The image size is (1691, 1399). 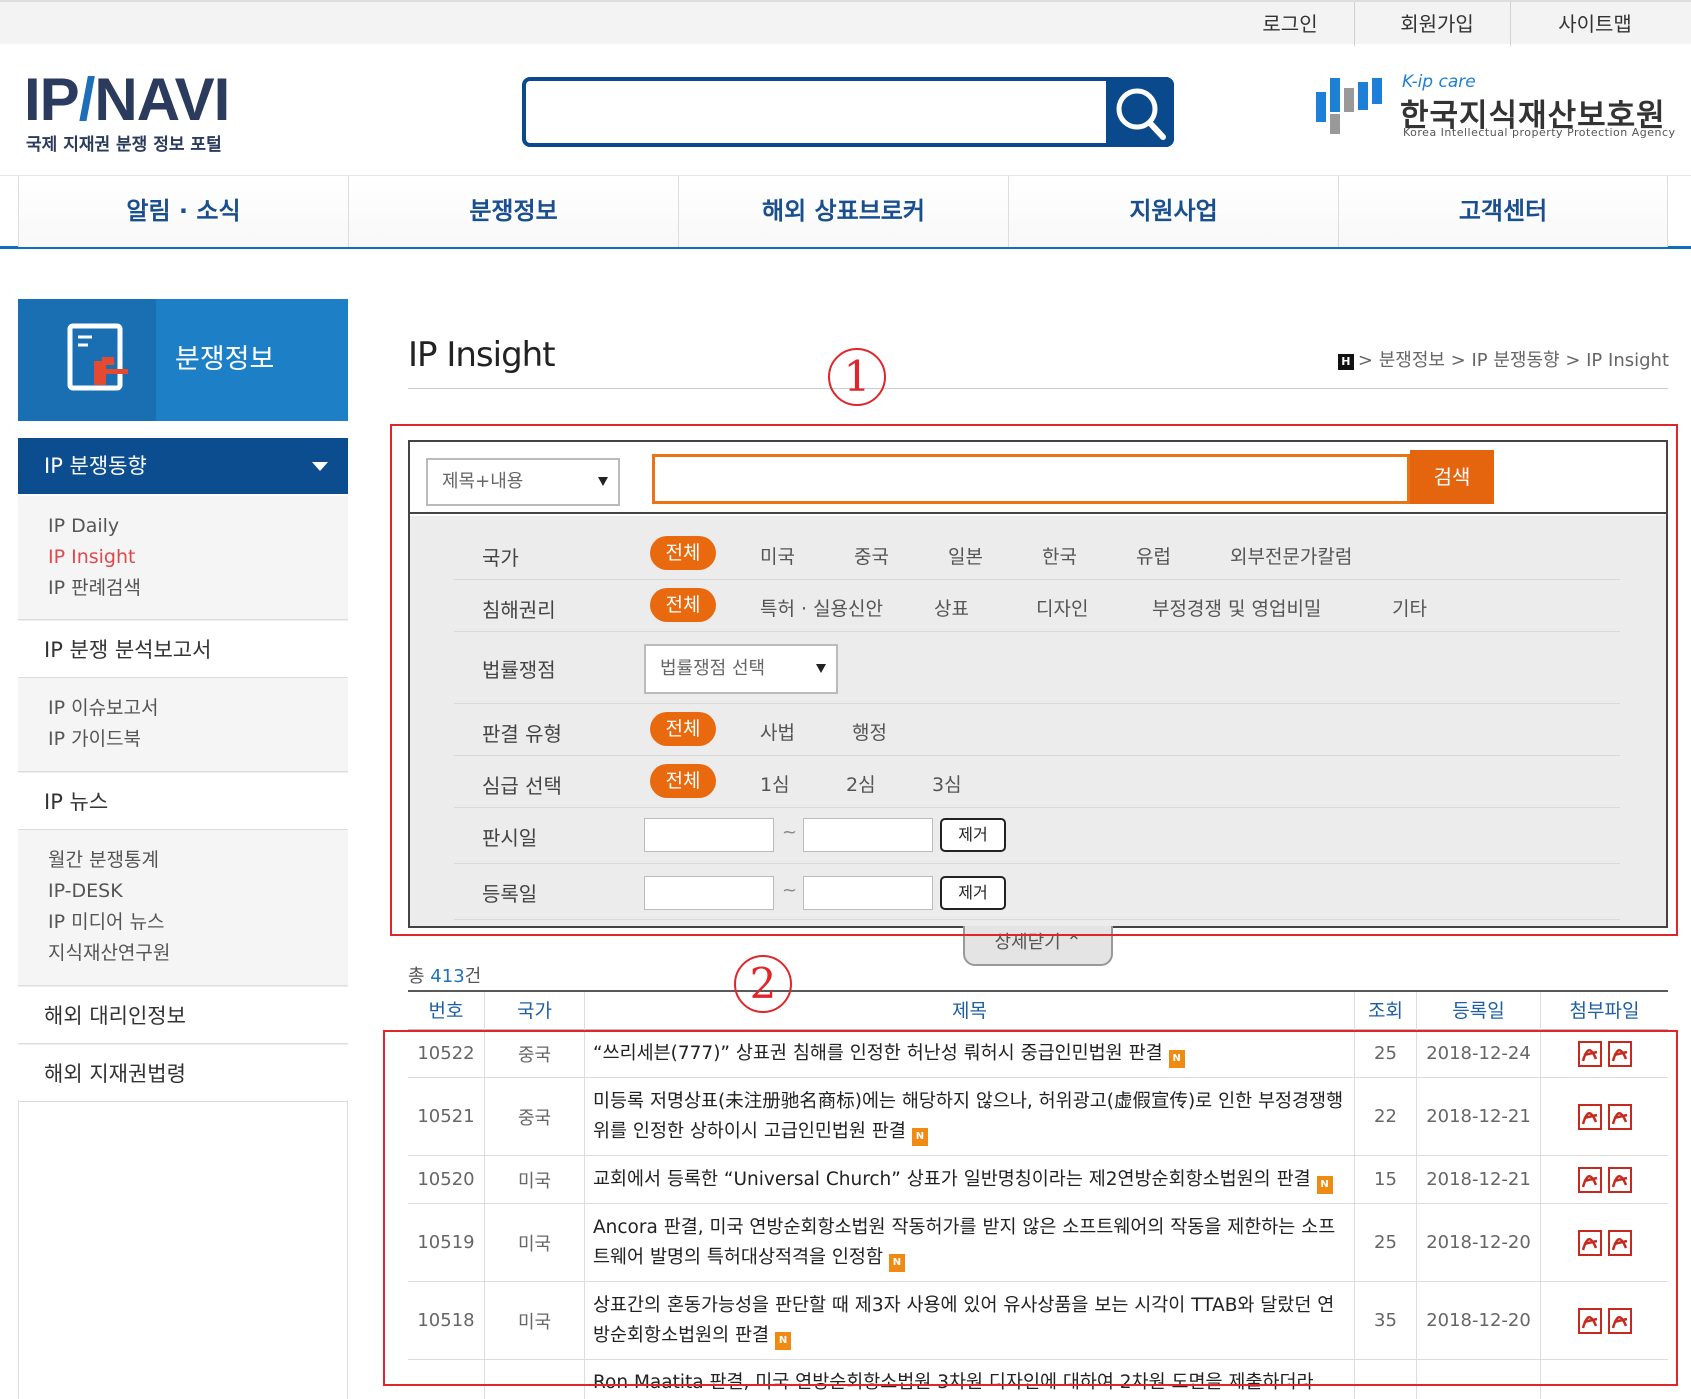 I want to click on breadcrumb: H > 분쟁정보 > IP 분쟁동향 > IP Insight, so click(x=1503, y=359).